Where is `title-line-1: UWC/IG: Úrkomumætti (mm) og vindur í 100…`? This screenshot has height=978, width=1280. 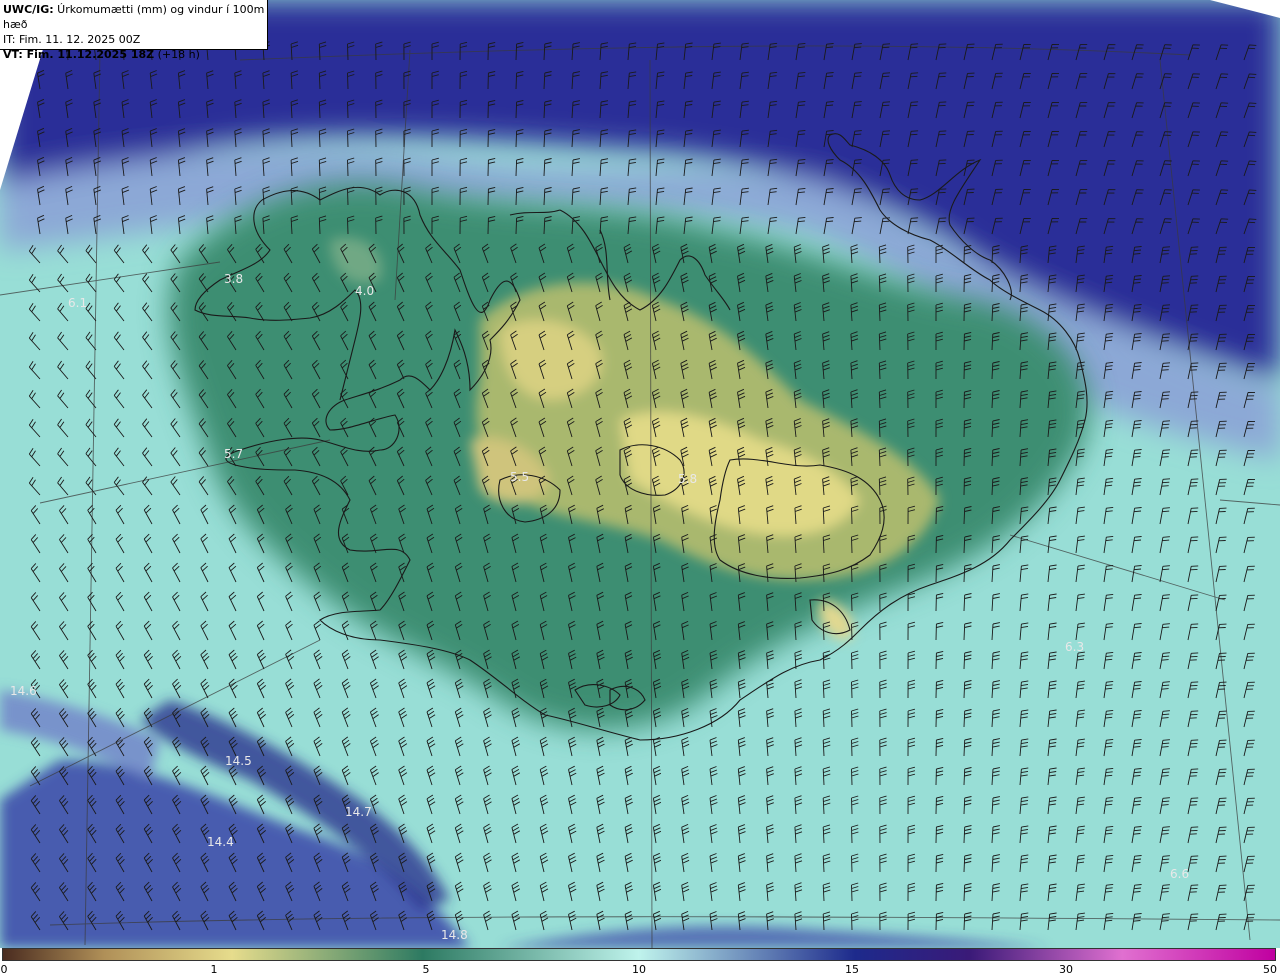 title-line-1: UWC/IG: Úrkomumætti (mm) og vindur í 100… is located at coordinates (135, 17).